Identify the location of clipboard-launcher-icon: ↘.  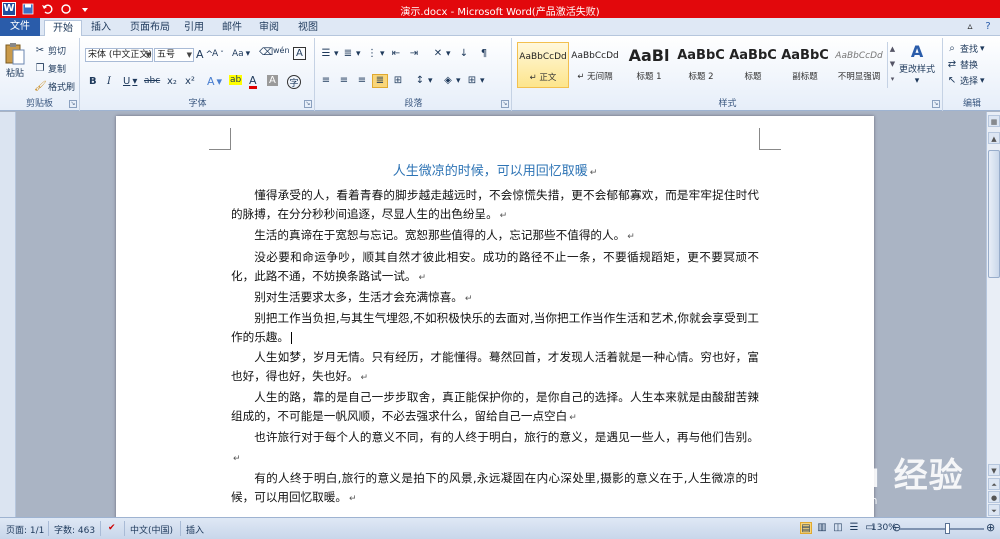
(73, 104).